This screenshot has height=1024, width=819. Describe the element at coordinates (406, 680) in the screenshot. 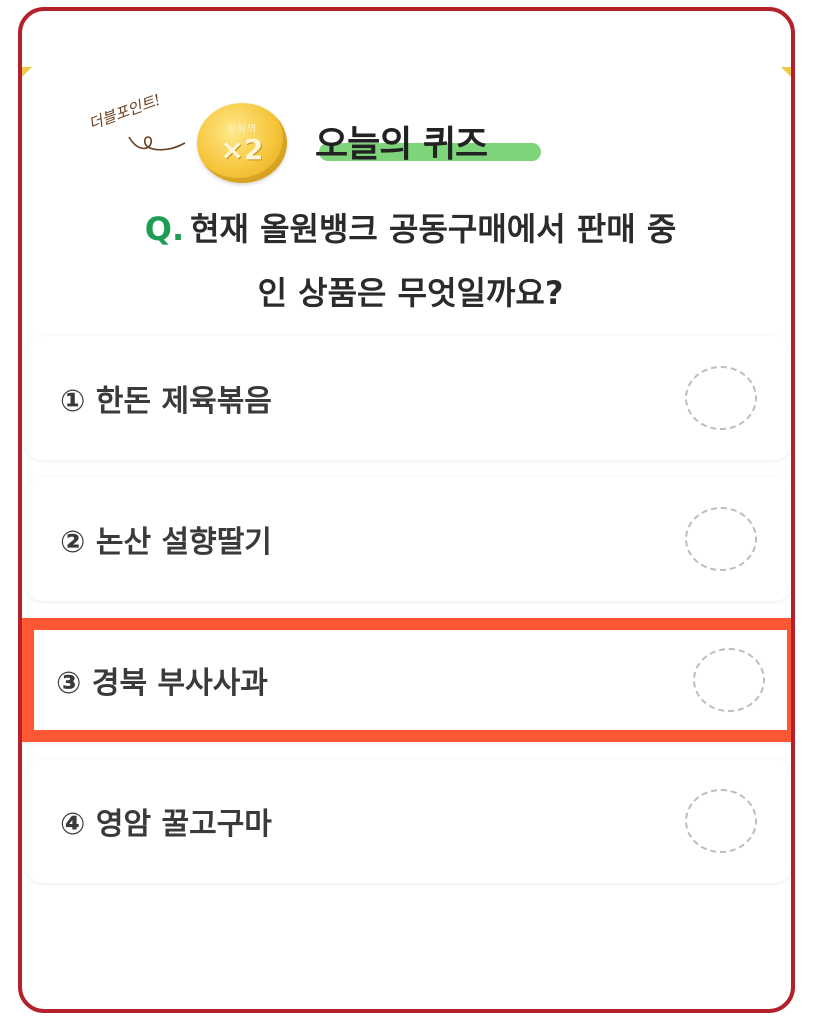

I see `answer-option-3: ③ 경북 부사사과` at that location.